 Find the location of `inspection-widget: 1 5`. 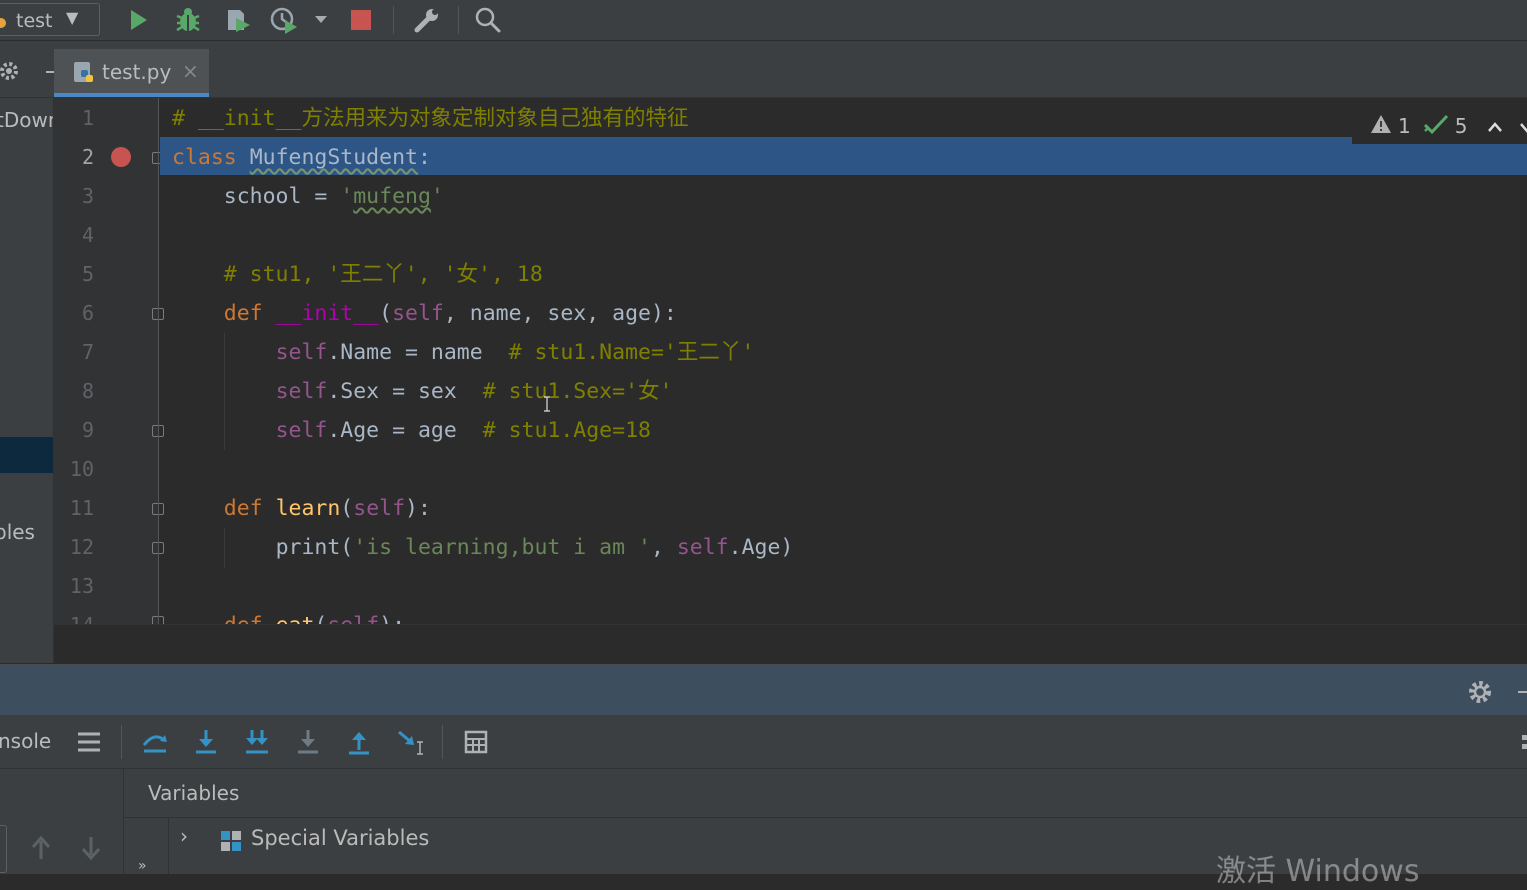

inspection-widget: 1 5 is located at coordinates (1439, 126).